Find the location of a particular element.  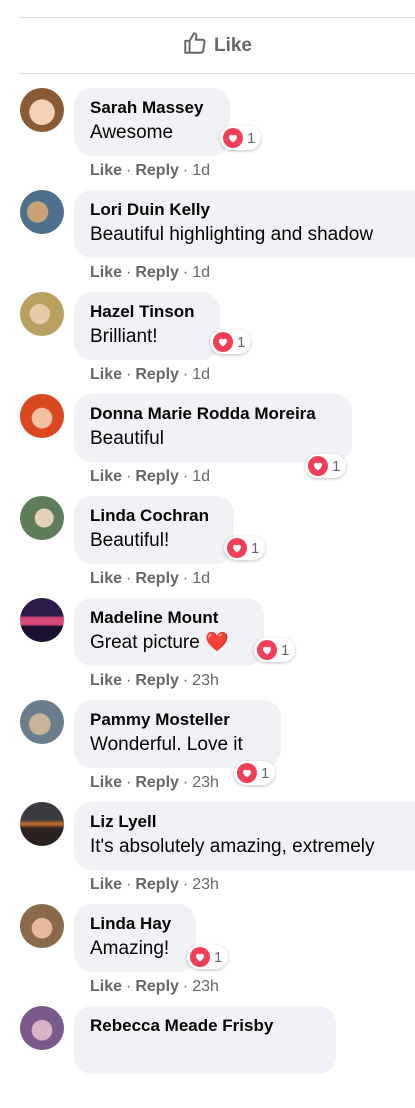

comment-author: Madeline Mount is located at coordinates (169, 618).